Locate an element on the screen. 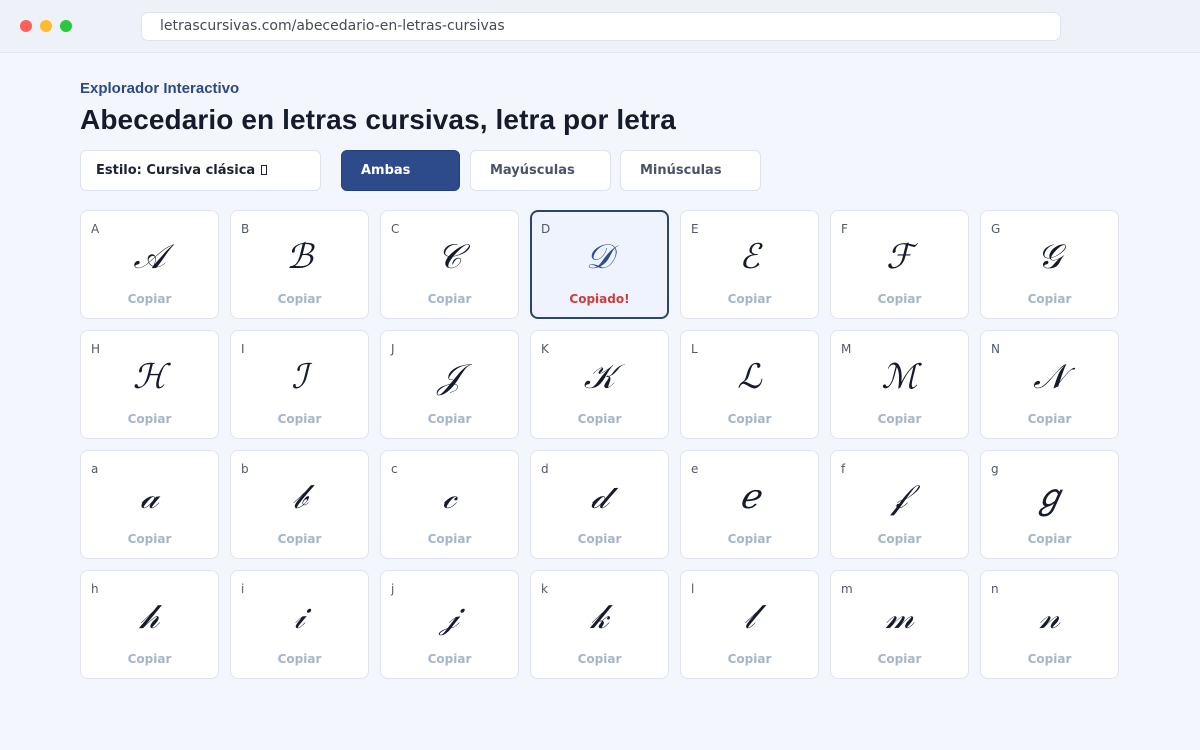  letter-card-upper-f: F ℱ Copiar is located at coordinates (899, 264).